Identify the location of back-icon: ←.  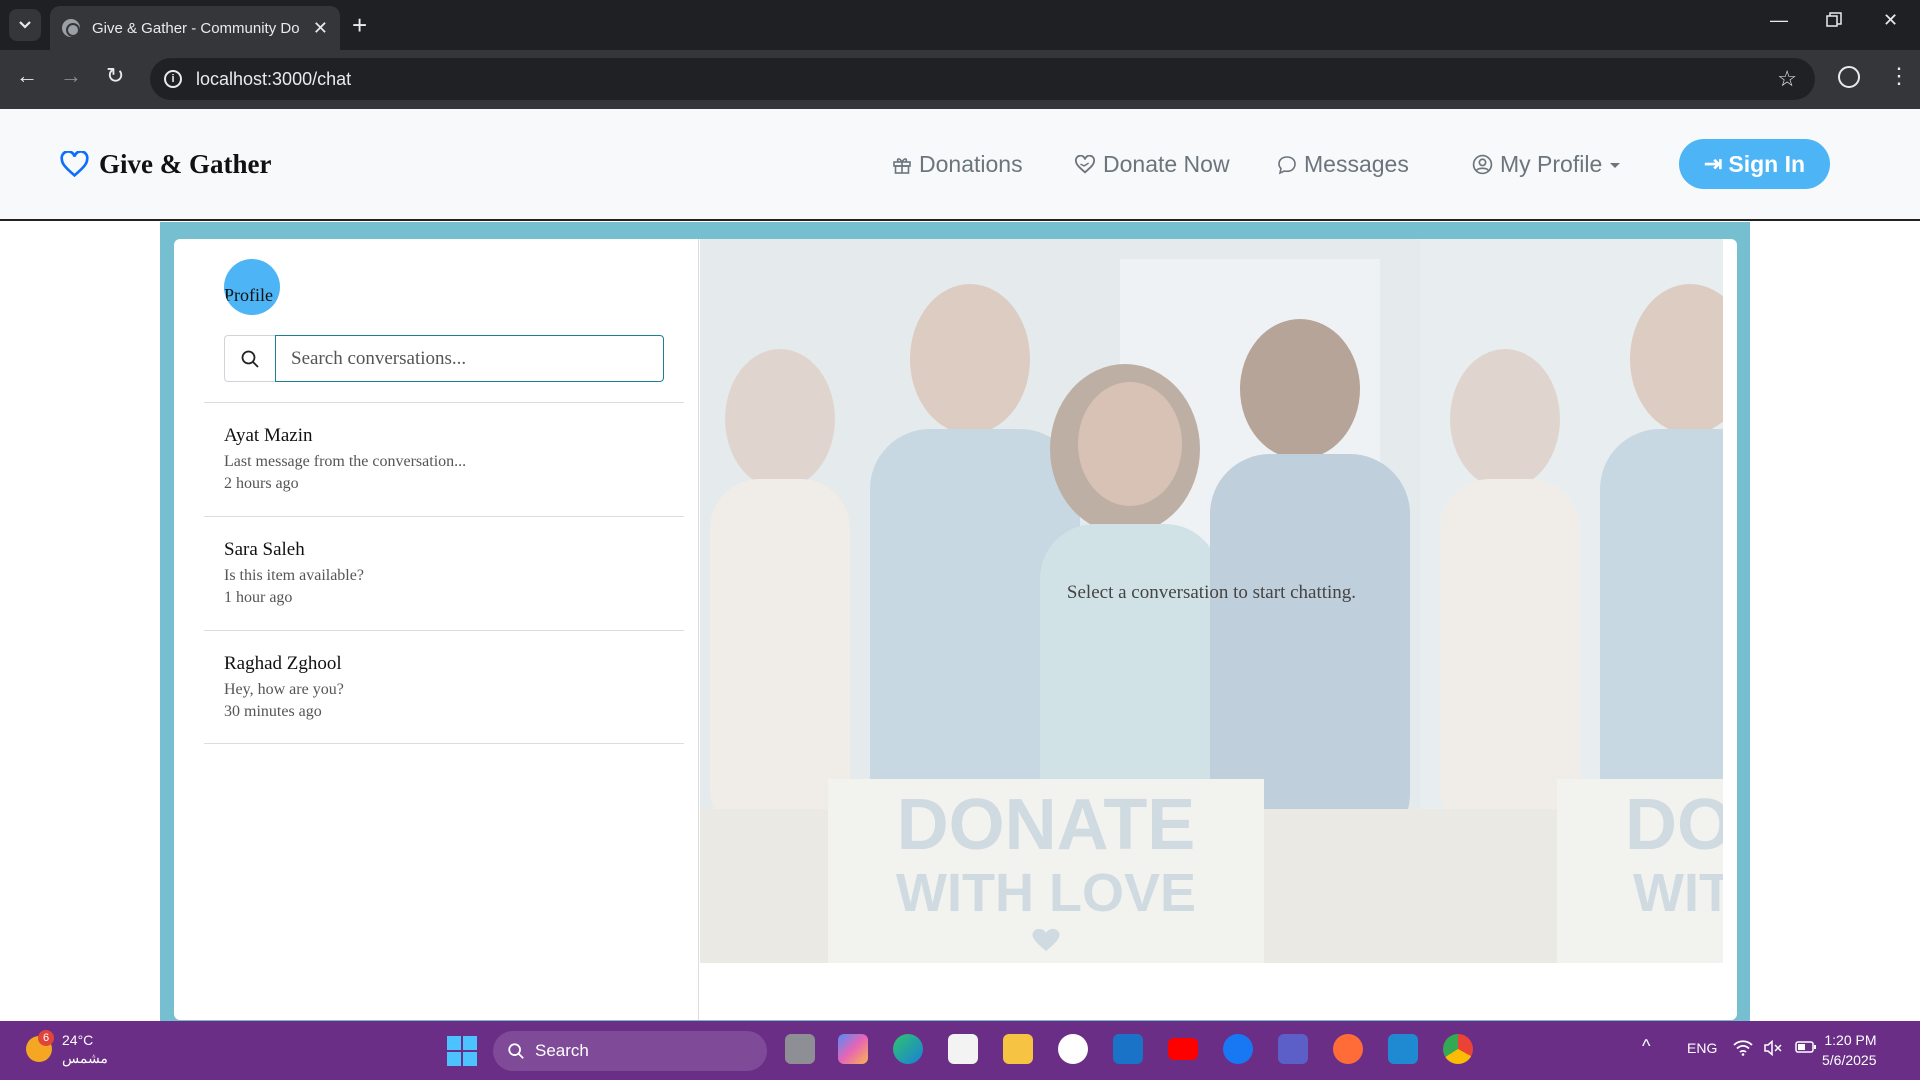
(27, 76).